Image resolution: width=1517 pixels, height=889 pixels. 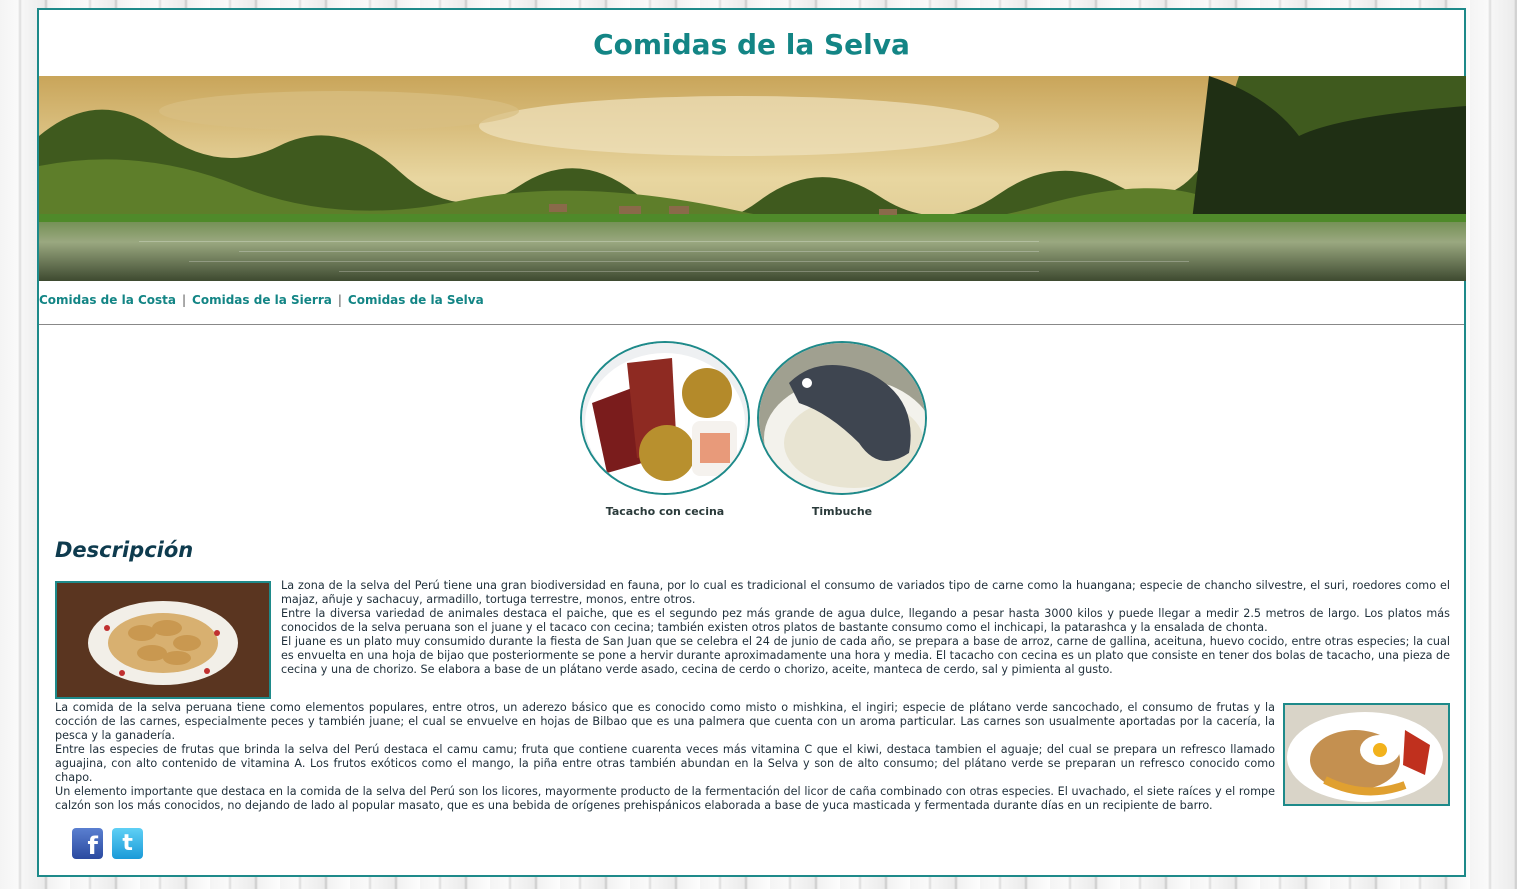 What do you see at coordinates (87, 844) in the screenshot?
I see `facebook-icon: f` at bounding box center [87, 844].